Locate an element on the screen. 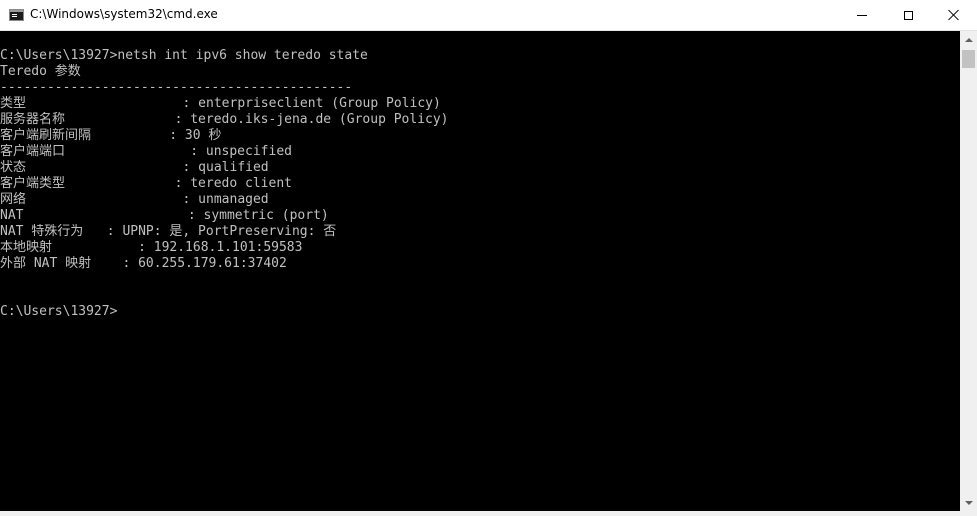  close-button is located at coordinates (954, 15).